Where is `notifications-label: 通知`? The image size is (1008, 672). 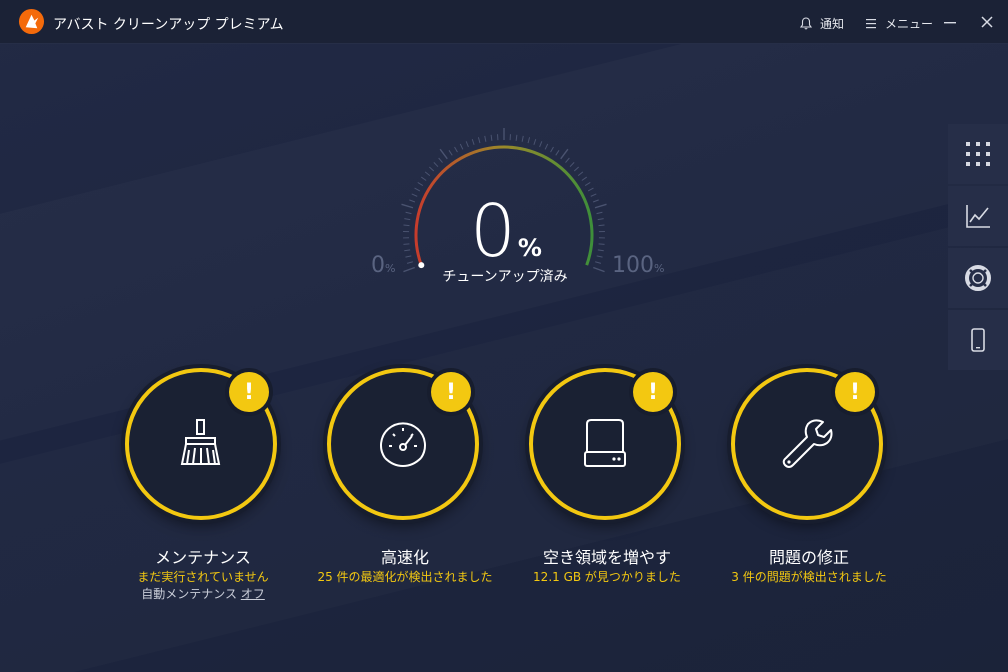 notifications-label: 通知 is located at coordinates (832, 24).